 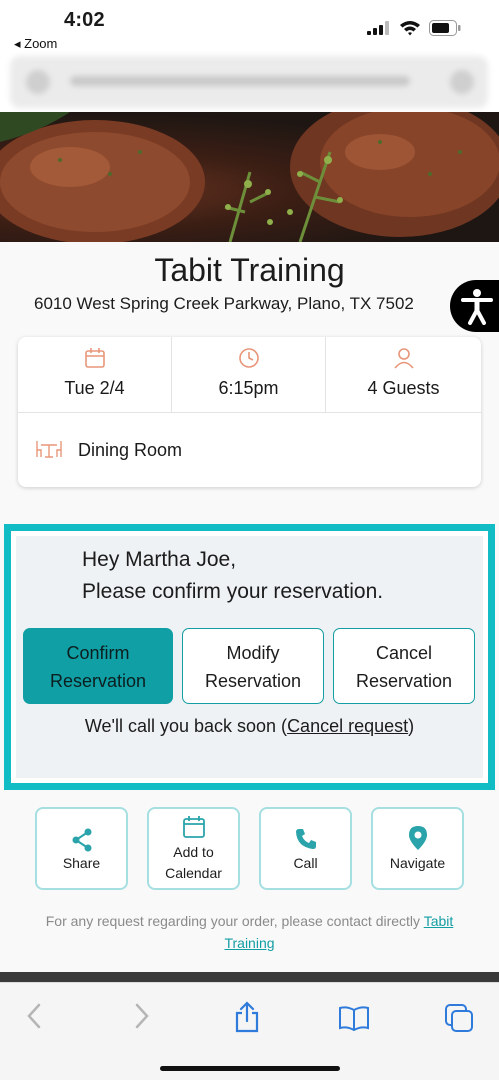 What do you see at coordinates (98, 653) in the screenshot?
I see `confirm-button-line1: Confirm` at bounding box center [98, 653].